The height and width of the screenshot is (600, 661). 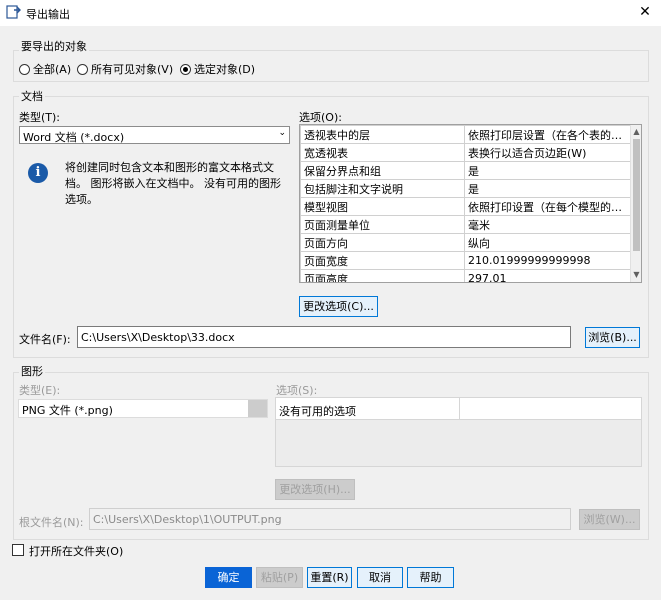 I want to click on root-file-value: C:\Users\X\Desktop\1\OUTPUT.png, so click(x=187, y=519).